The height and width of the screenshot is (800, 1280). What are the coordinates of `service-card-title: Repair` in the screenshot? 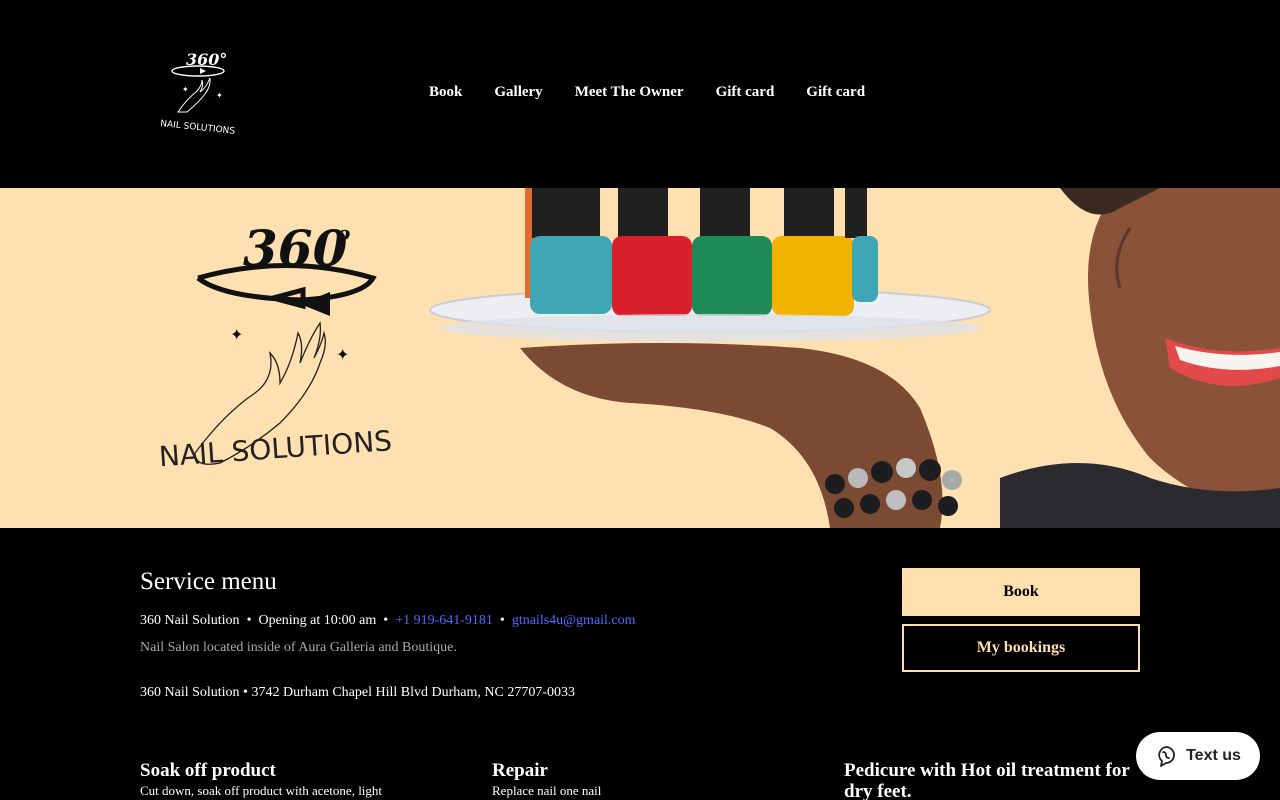 It's located at (520, 770).